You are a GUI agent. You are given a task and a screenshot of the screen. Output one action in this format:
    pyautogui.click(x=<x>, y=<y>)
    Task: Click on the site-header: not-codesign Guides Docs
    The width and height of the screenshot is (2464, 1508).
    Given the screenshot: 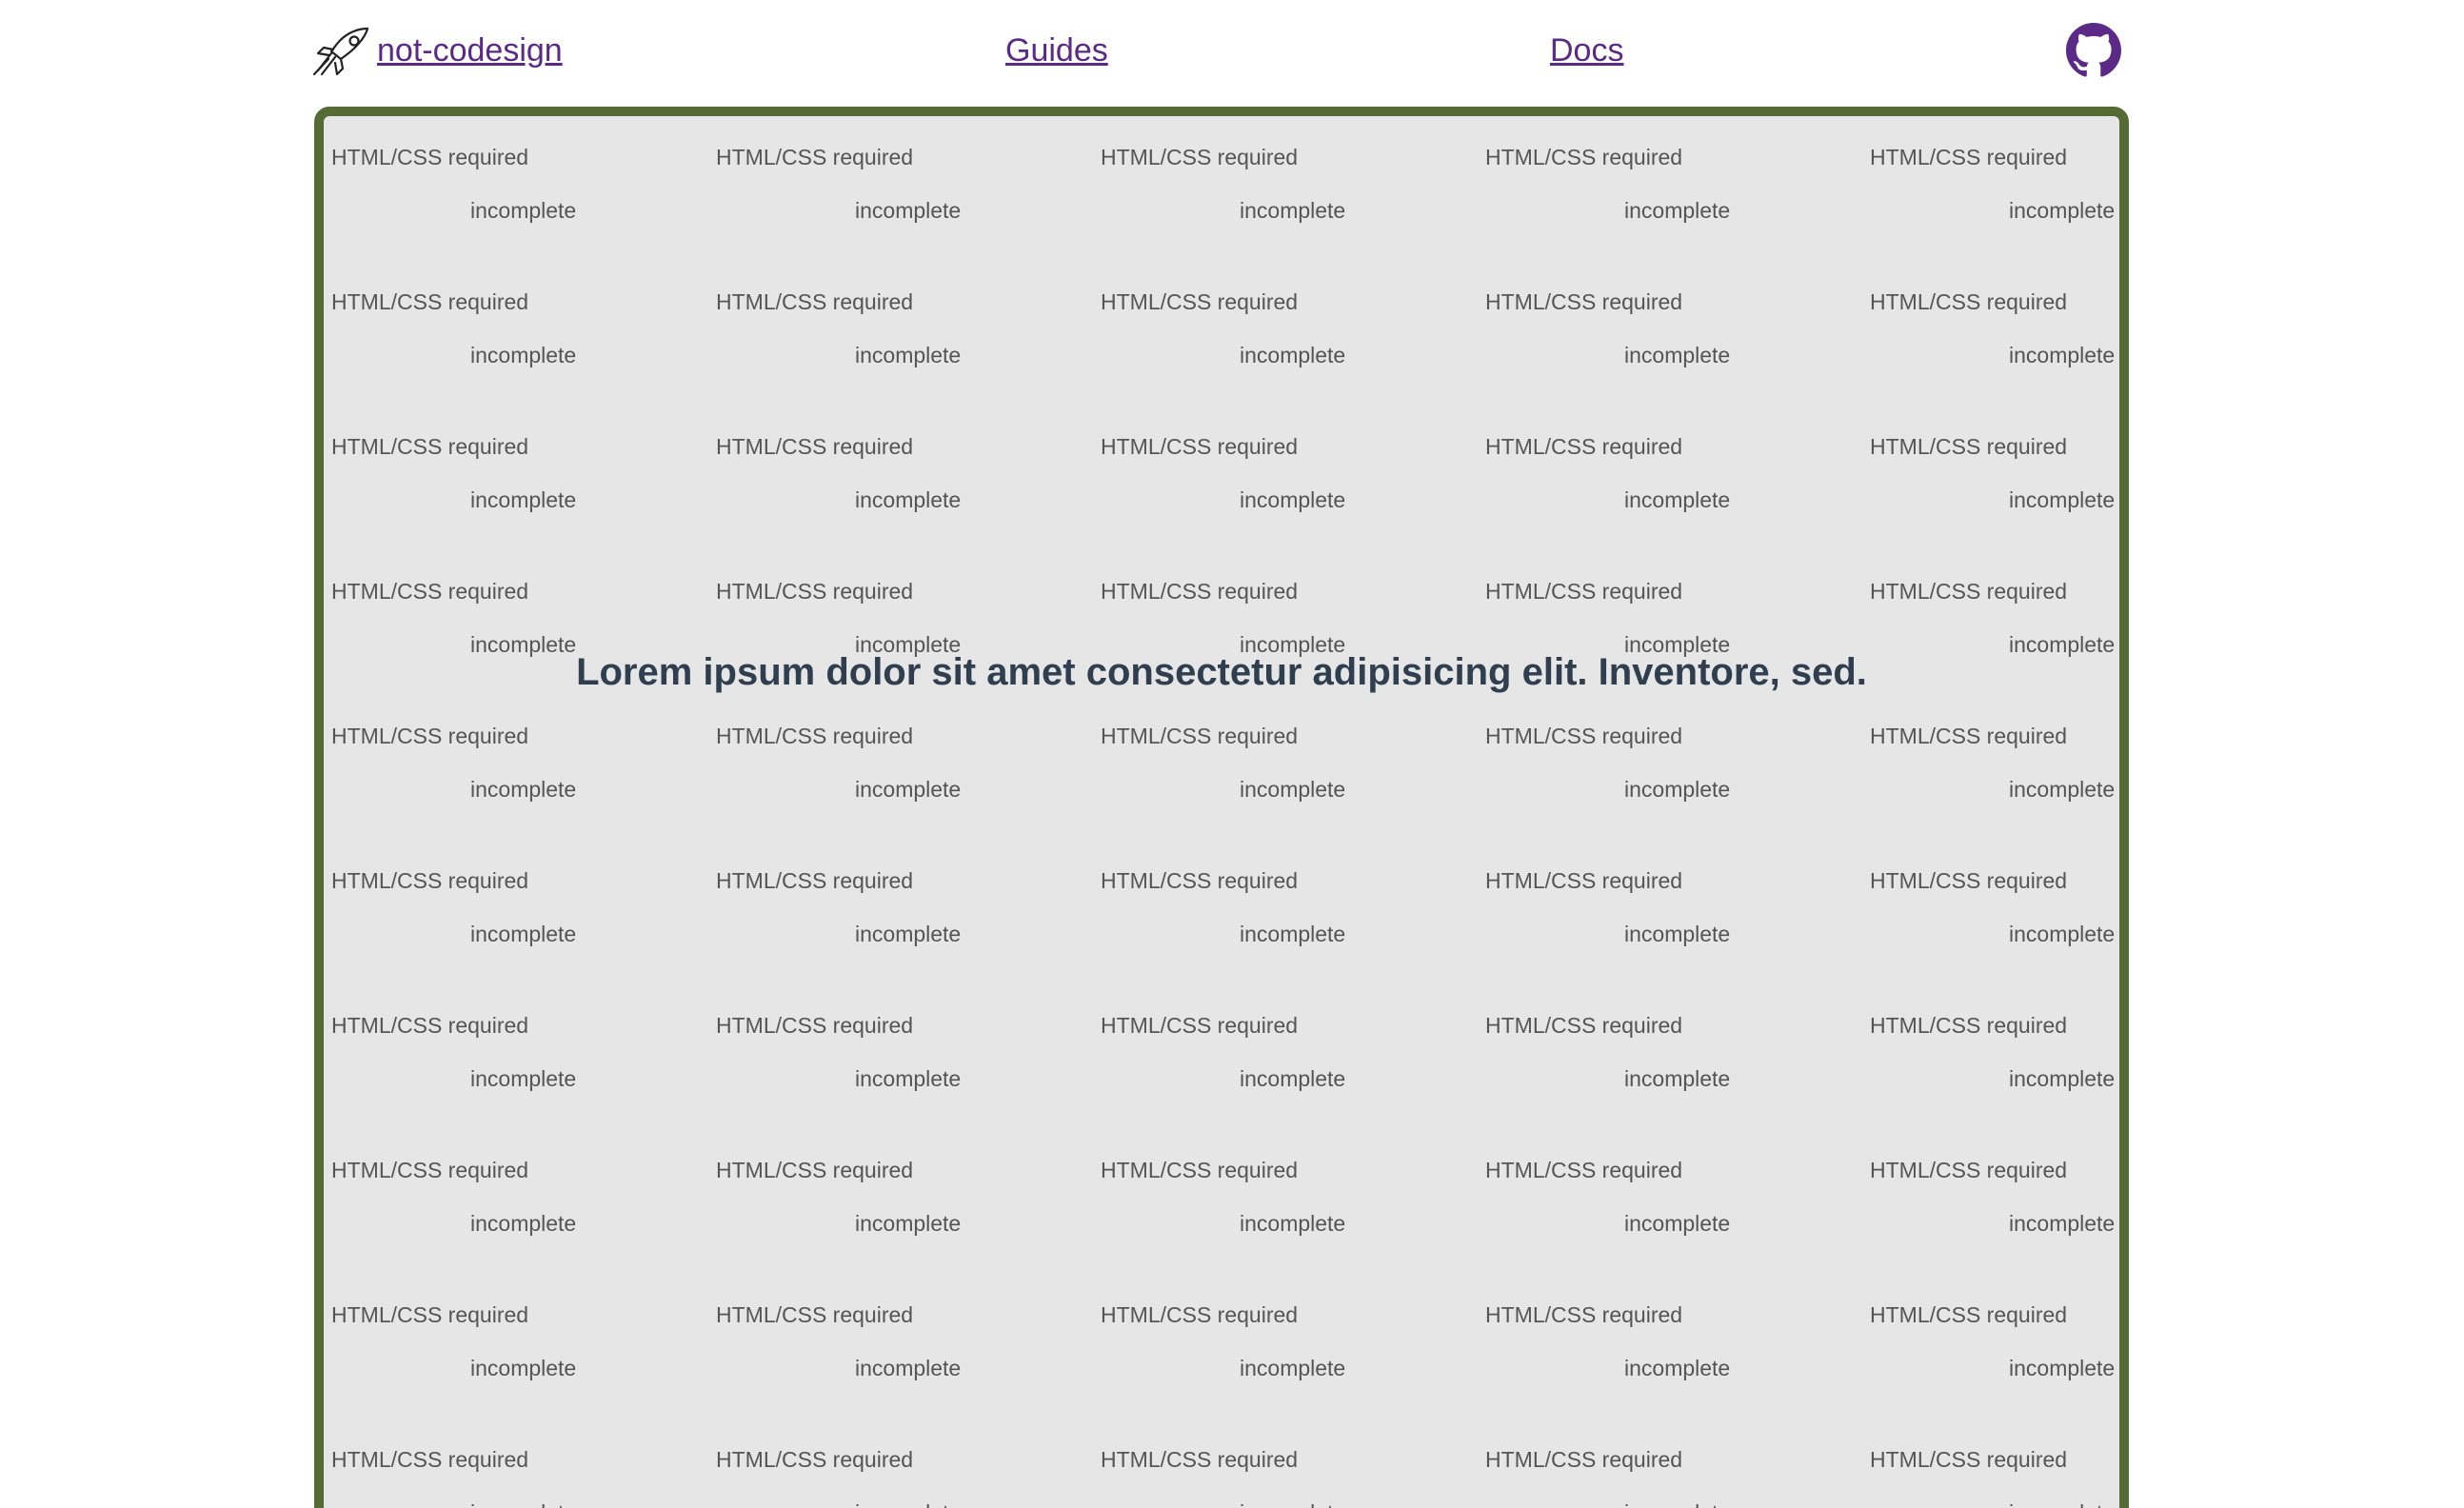 What is the action you would take?
    pyautogui.click(x=1232, y=52)
    